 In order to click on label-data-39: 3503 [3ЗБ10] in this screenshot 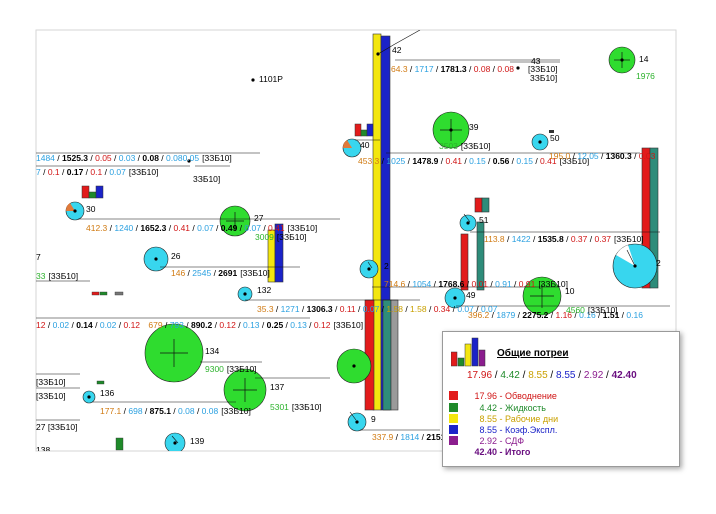, I will do `click(465, 146)`.